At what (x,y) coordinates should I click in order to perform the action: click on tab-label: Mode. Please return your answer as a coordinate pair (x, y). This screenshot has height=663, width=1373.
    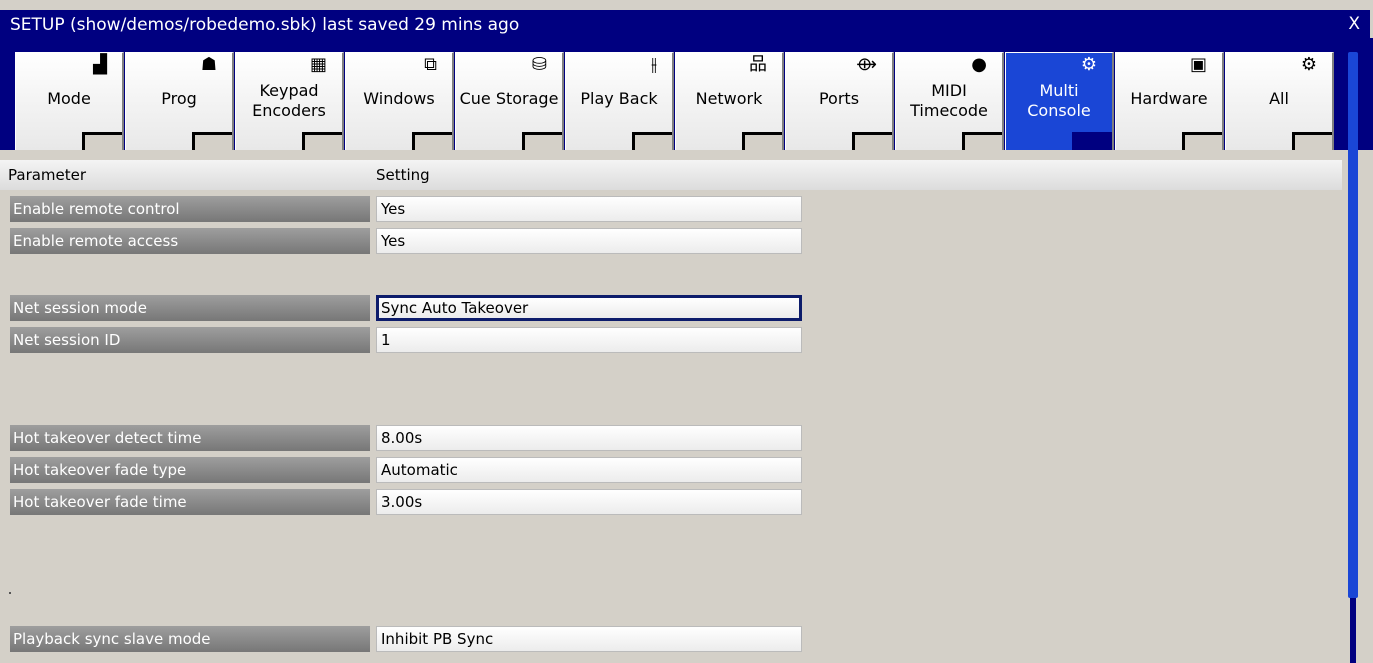
    Looking at the image, I should click on (69, 98).